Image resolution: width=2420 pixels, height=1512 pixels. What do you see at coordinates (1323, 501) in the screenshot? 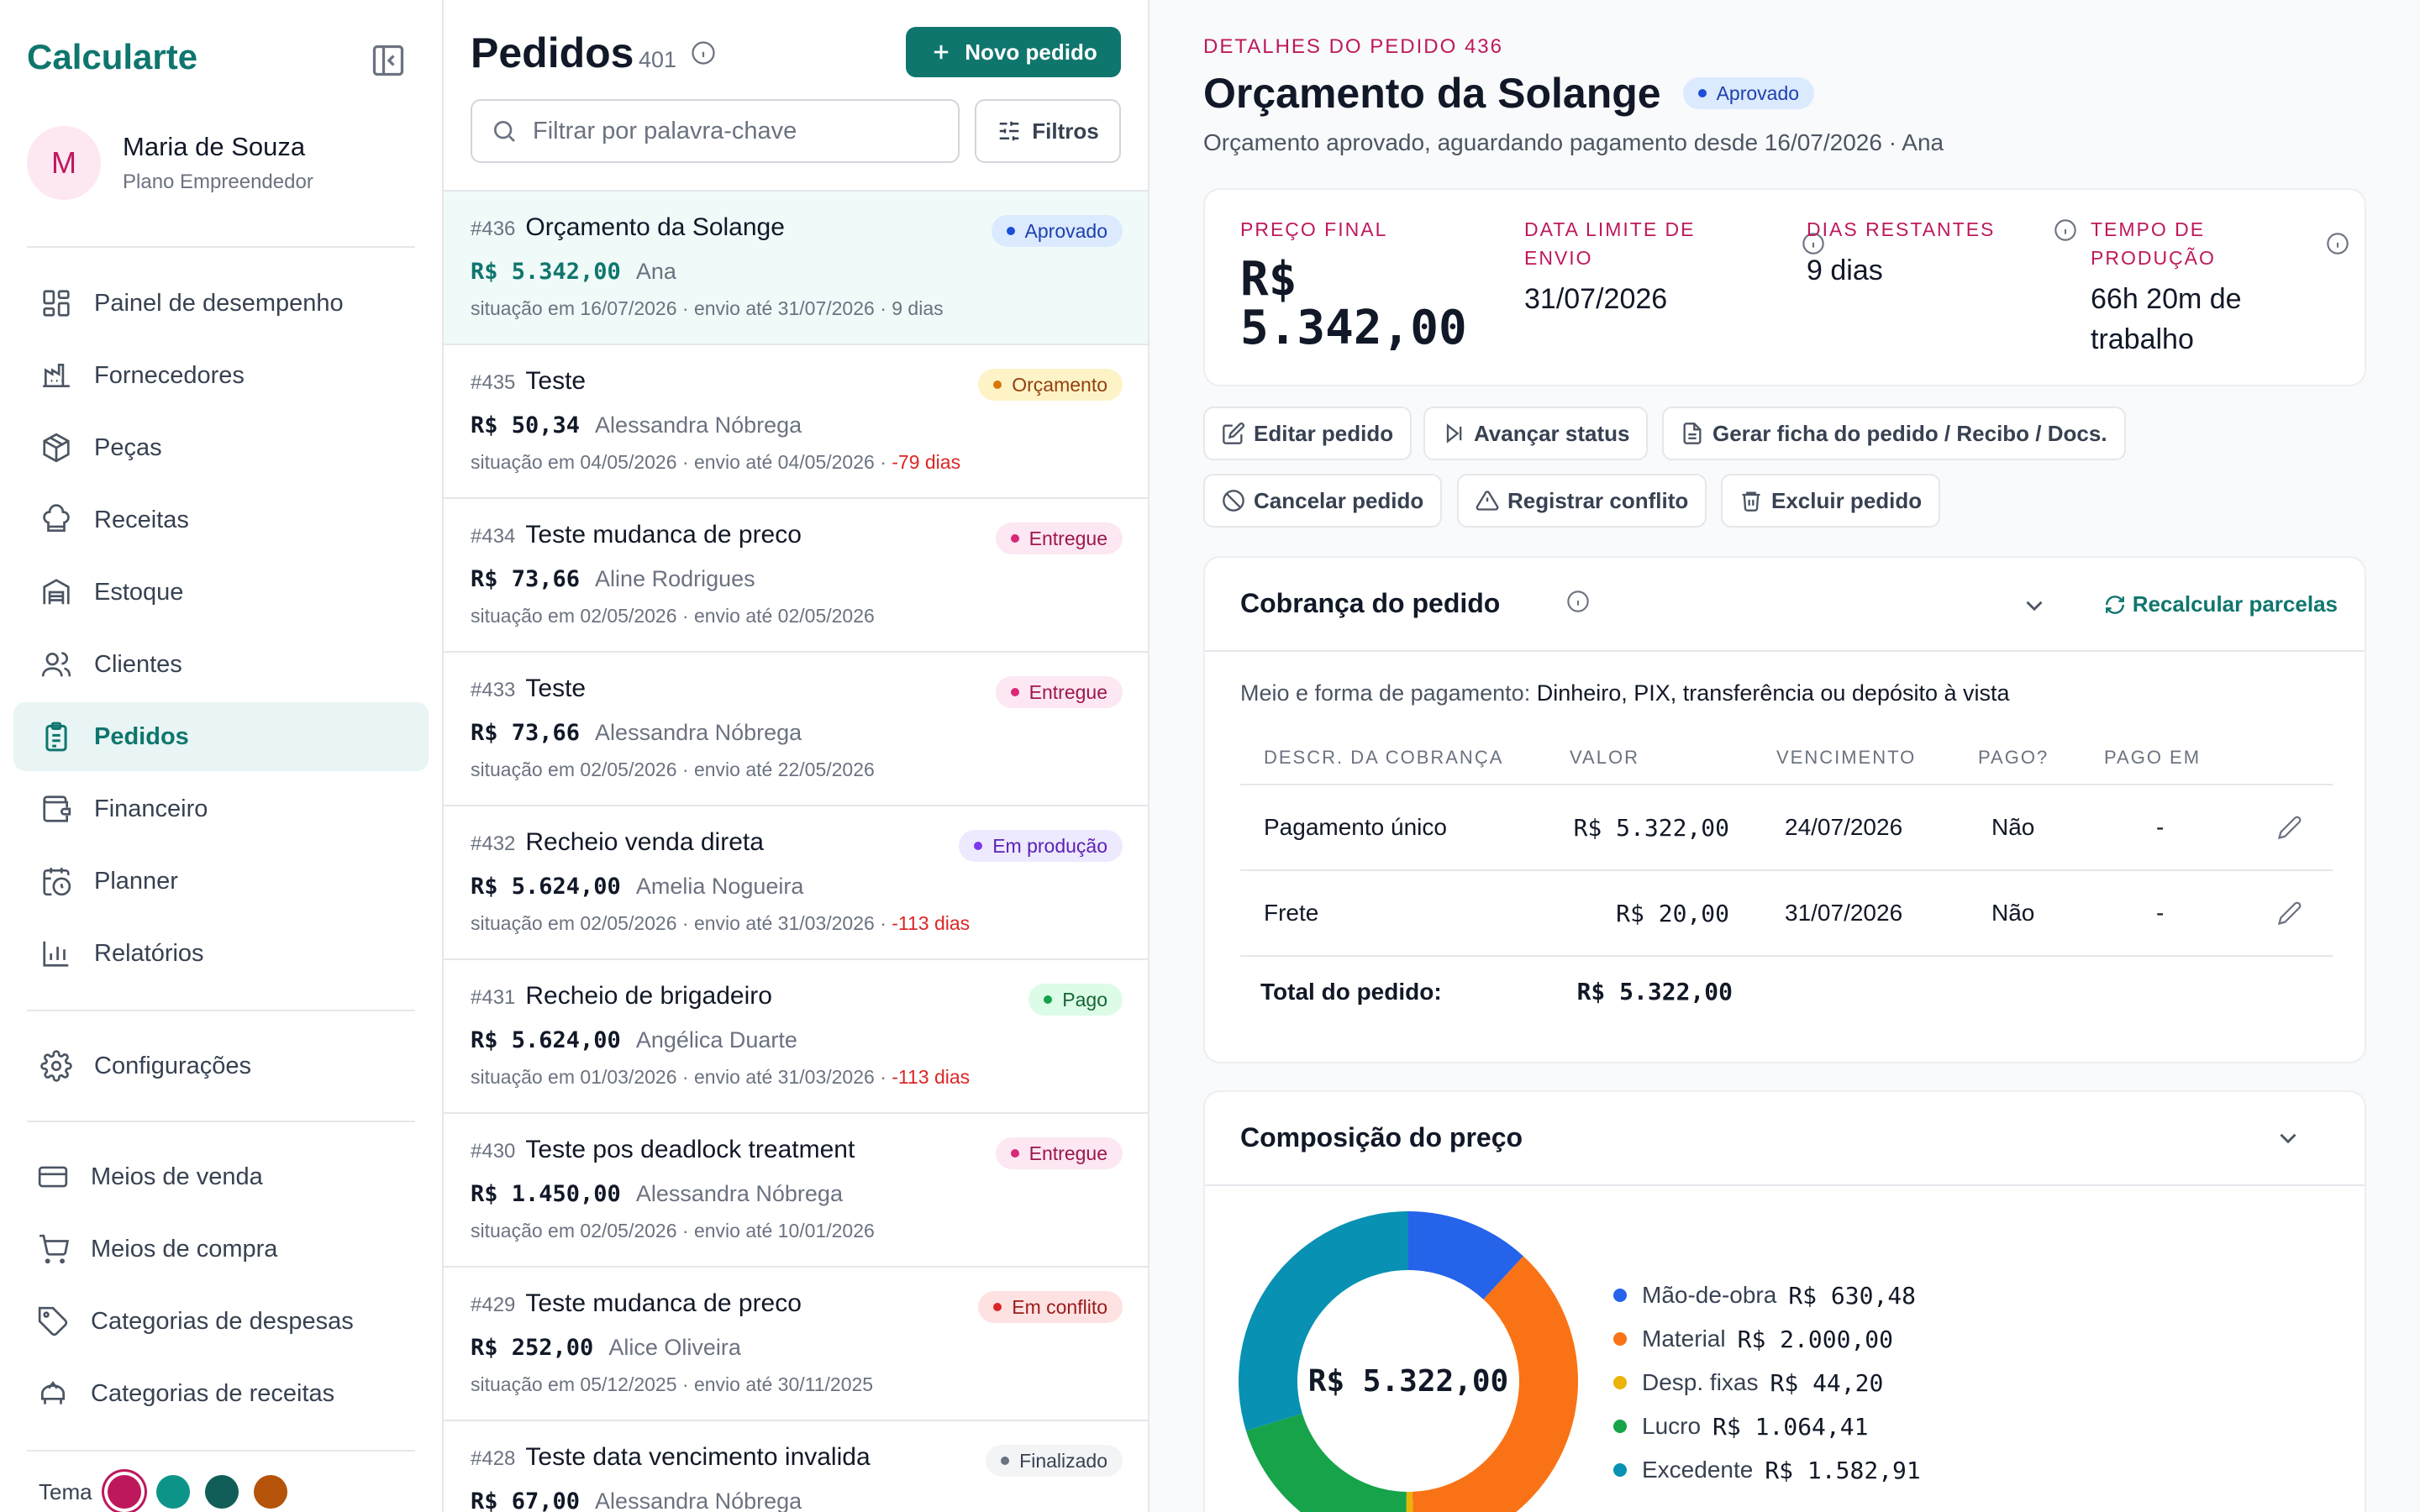
I see `cancel-order-button: Cancelar pedido` at bounding box center [1323, 501].